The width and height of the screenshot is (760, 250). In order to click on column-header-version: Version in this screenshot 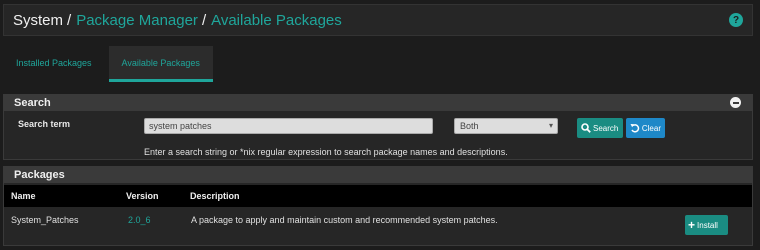, I will do `click(142, 196)`.